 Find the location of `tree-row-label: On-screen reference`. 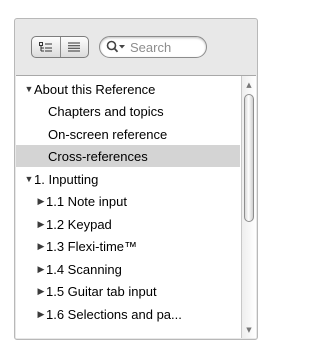

tree-row-label: On-screen reference is located at coordinates (108, 134).